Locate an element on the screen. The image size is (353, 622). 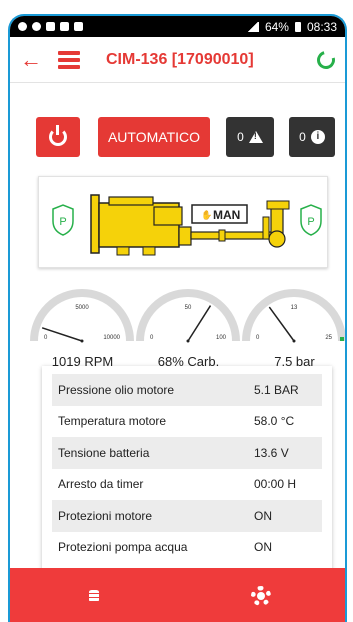
flag-notification-icon is located at coordinates (78, 26).